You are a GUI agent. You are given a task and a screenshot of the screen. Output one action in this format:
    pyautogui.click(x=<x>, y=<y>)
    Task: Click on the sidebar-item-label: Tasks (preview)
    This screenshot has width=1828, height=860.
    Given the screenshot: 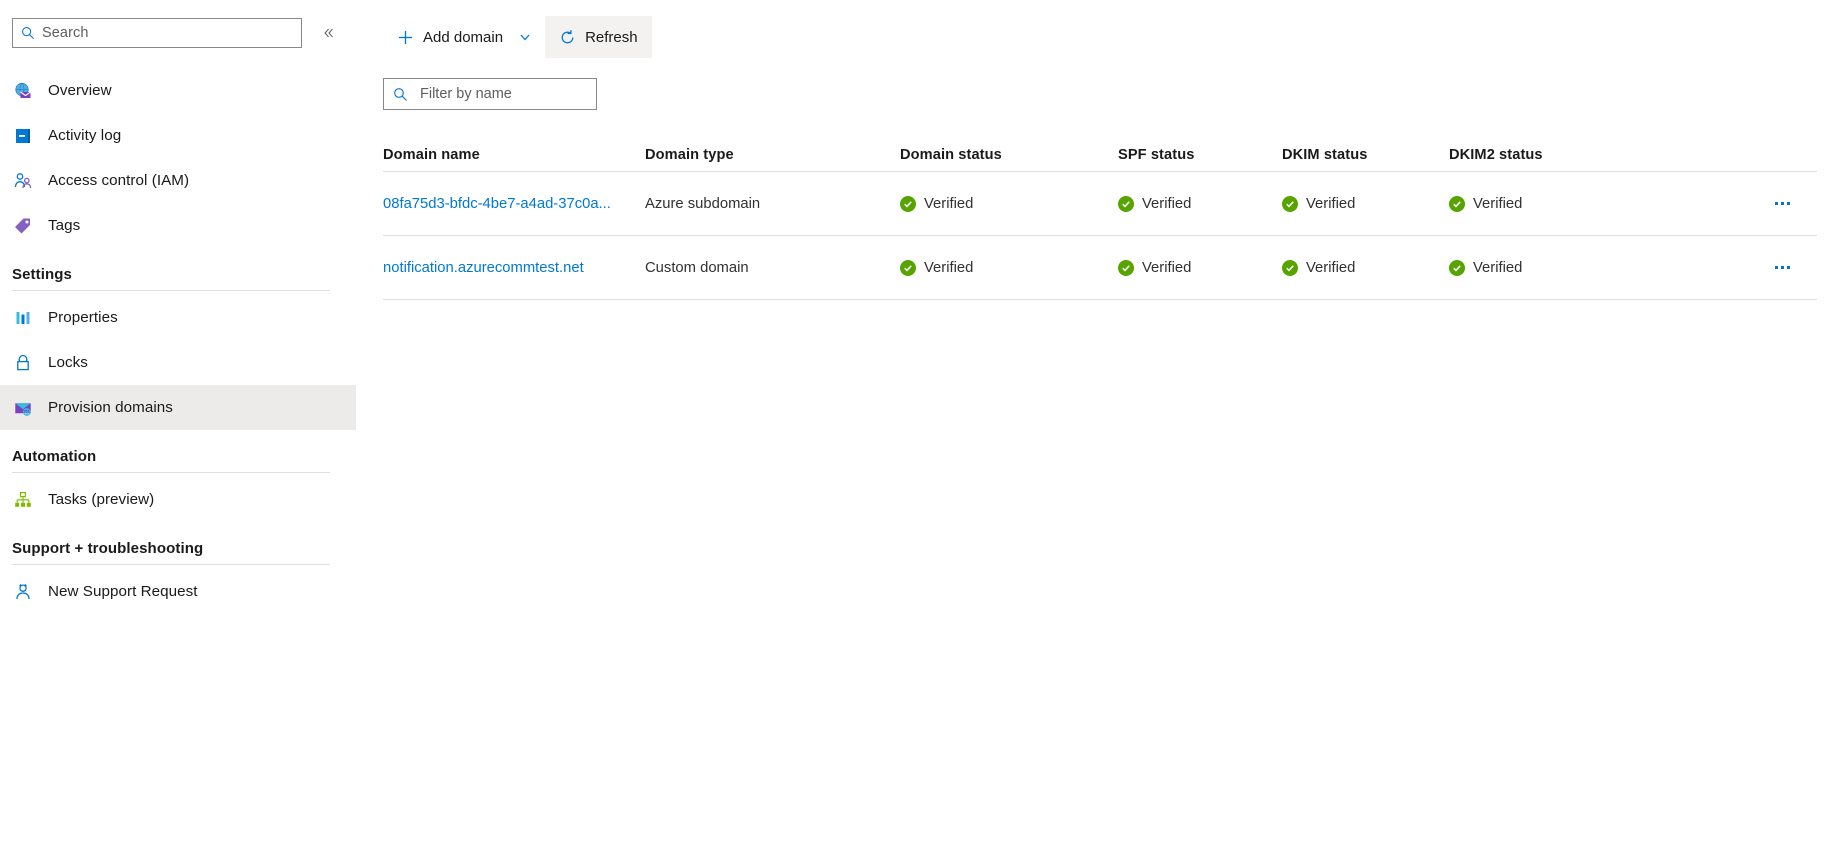 What is the action you would take?
    pyautogui.click(x=101, y=499)
    